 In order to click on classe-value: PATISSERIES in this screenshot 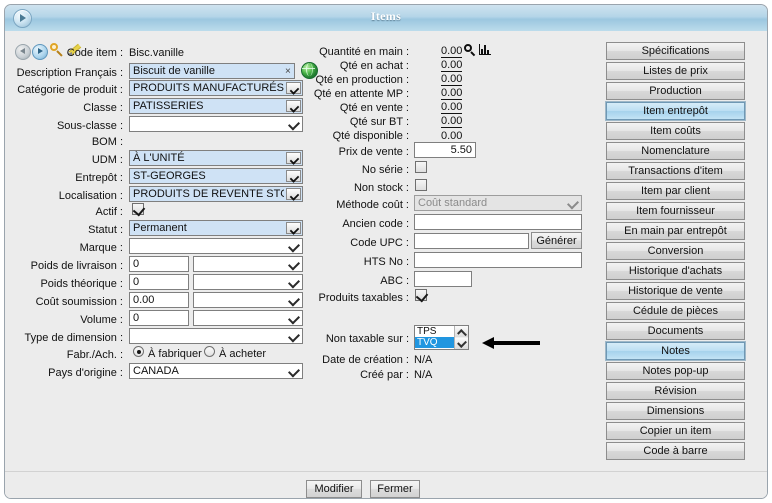, I will do `click(168, 106)`.